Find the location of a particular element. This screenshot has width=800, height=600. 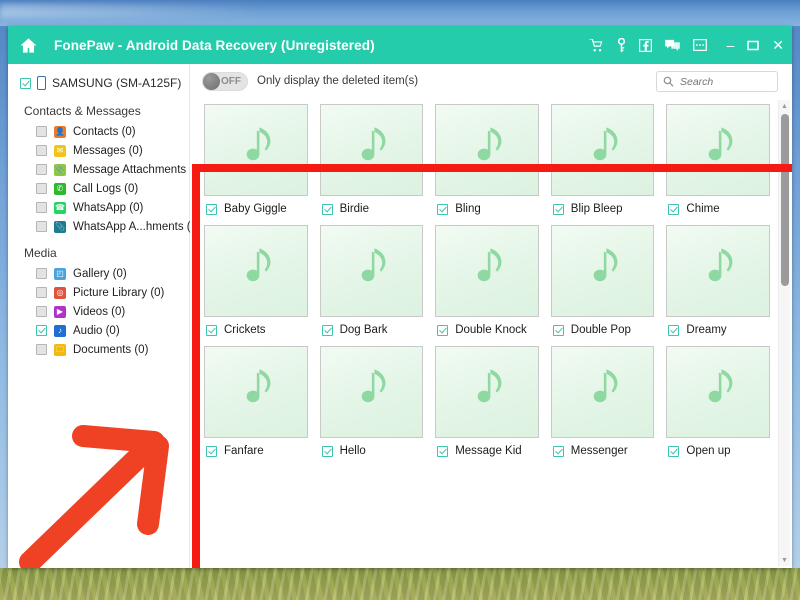

toggle-knob is located at coordinates (211, 81).